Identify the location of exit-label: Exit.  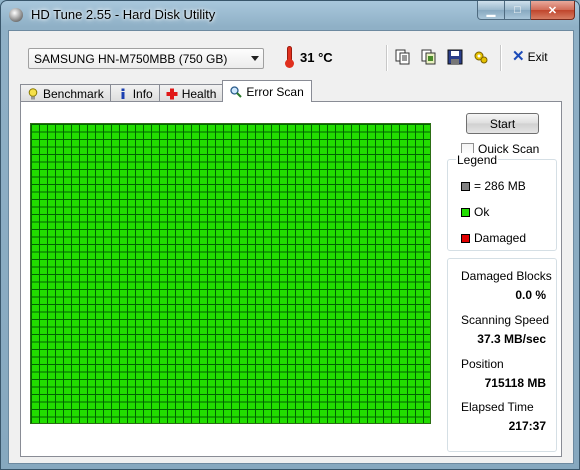
(537, 57).